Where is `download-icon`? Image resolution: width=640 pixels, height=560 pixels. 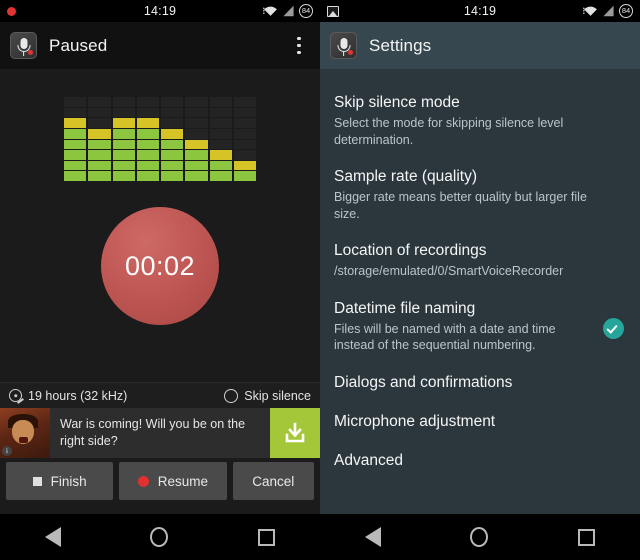 download-icon is located at coordinates (295, 432).